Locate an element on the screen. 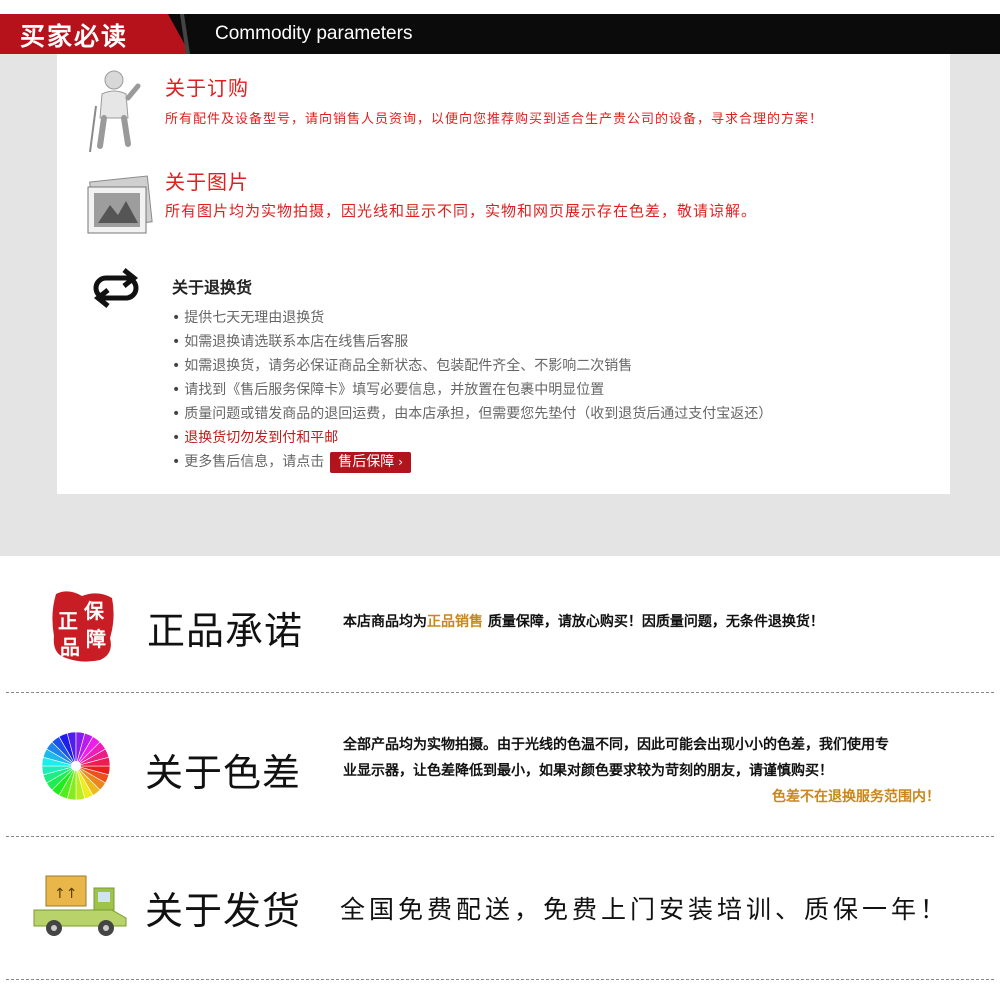  delivery-truck-icon: ↑↑ is located at coordinates (80, 905).